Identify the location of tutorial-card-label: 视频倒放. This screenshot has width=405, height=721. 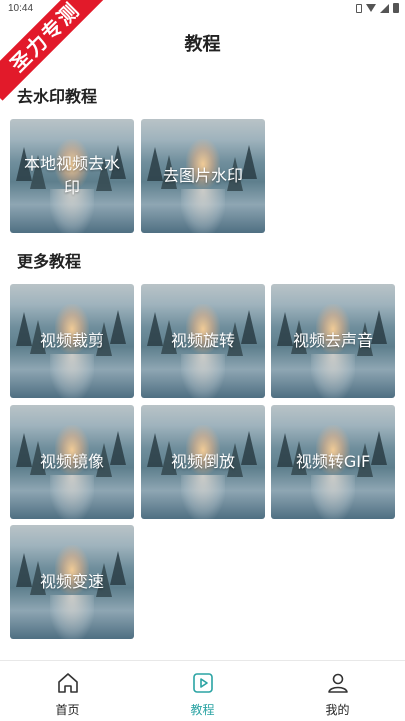
(202, 461).